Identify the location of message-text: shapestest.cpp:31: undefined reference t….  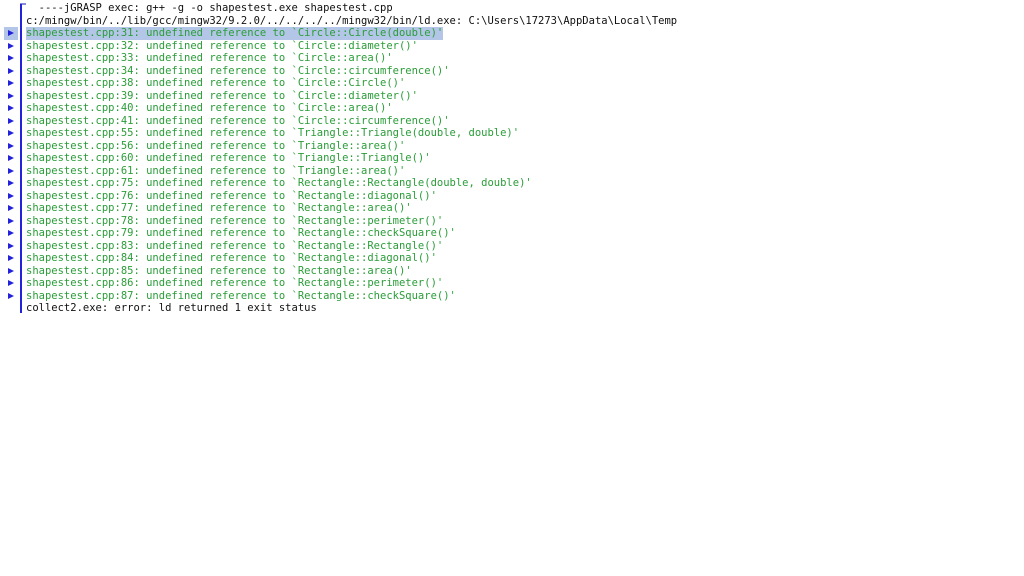
(235, 33).